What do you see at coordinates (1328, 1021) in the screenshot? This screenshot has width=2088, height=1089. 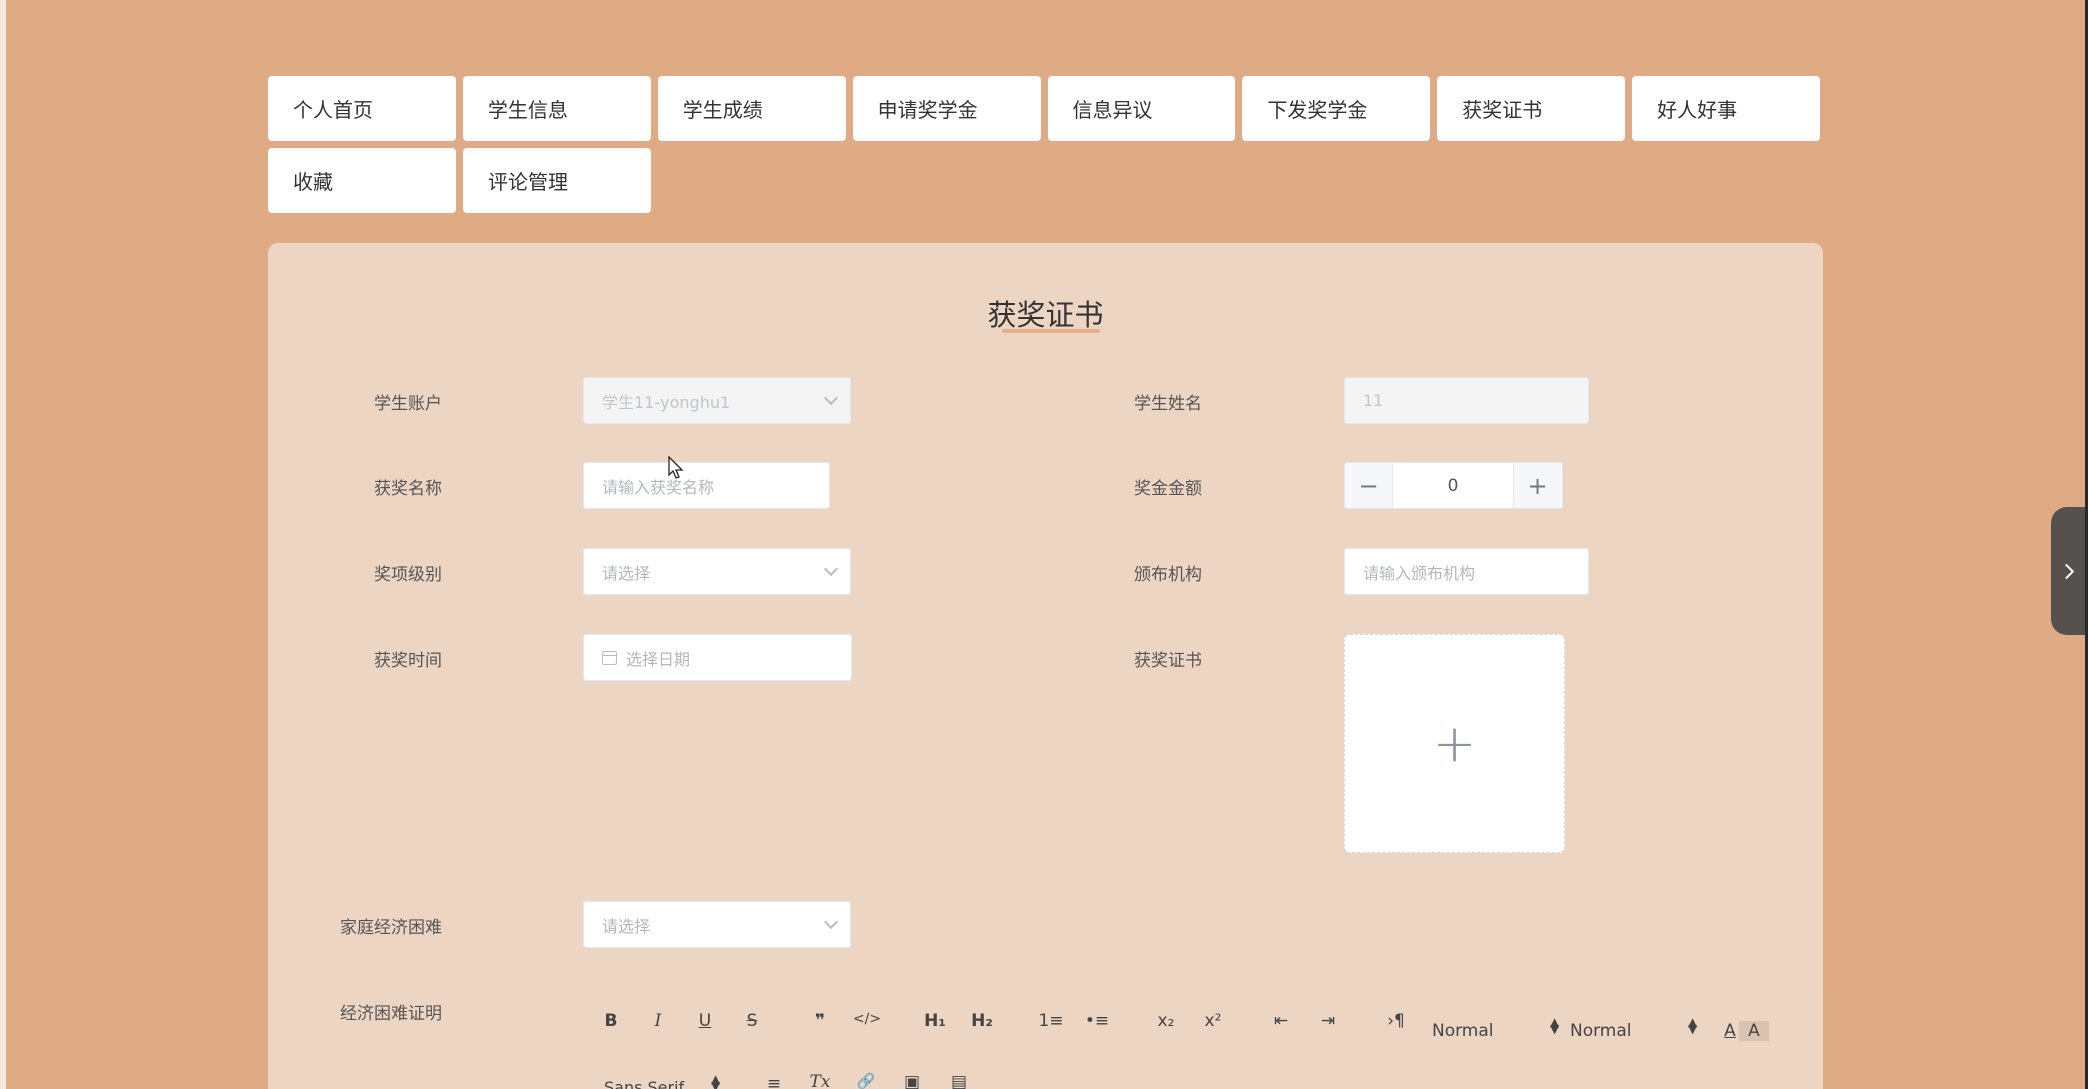 I see `indent-button: ⇥` at bounding box center [1328, 1021].